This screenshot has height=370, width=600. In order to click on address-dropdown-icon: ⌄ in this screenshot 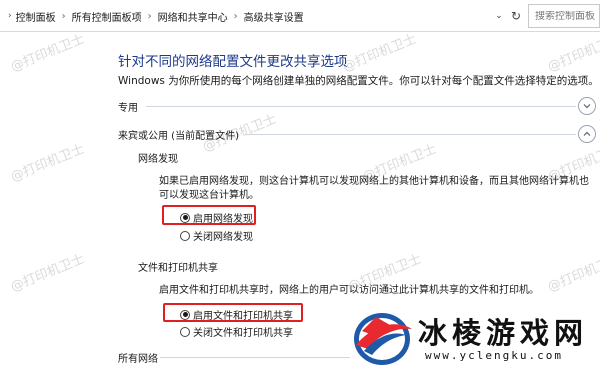, I will do `click(499, 16)`.